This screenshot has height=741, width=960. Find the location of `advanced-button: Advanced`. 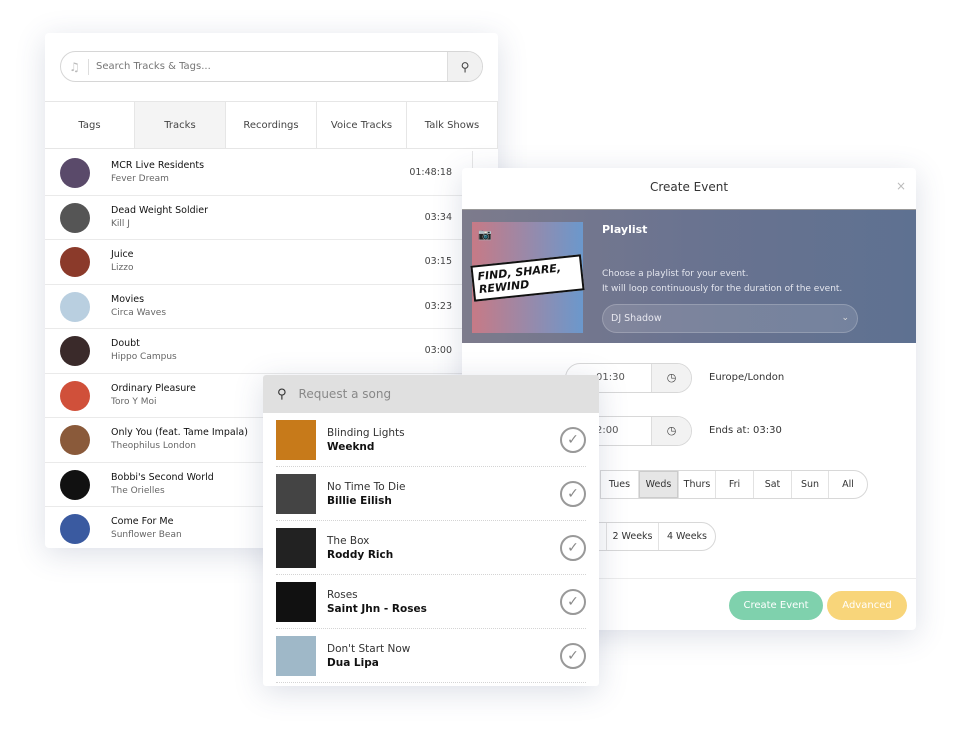

advanced-button: Advanced is located at coordinates (867, 605).